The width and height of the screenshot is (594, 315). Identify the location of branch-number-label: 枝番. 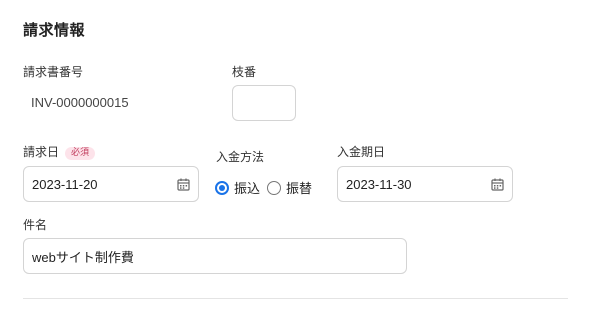
(244, 72).